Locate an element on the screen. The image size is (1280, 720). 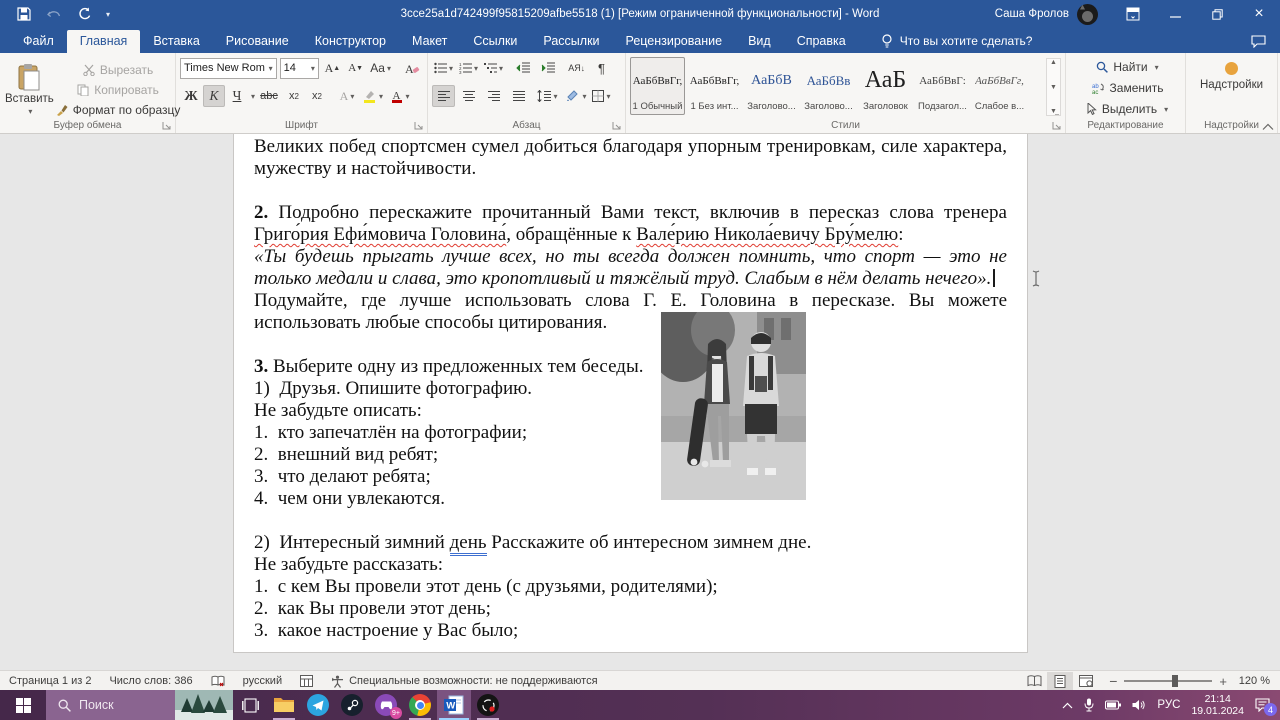
taskbar-app-steam is located at coordinates (352, 705).